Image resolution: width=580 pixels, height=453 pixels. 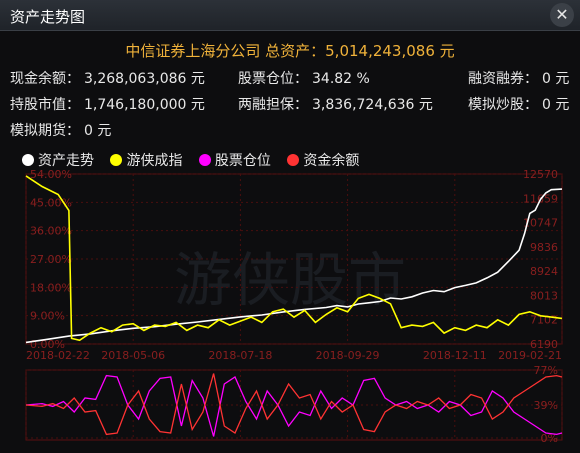 What do you see at coordinates (455, 355) in the screenshot?
I see `x-tick-label: 2018-12-11` at bounding box center [455, 355].